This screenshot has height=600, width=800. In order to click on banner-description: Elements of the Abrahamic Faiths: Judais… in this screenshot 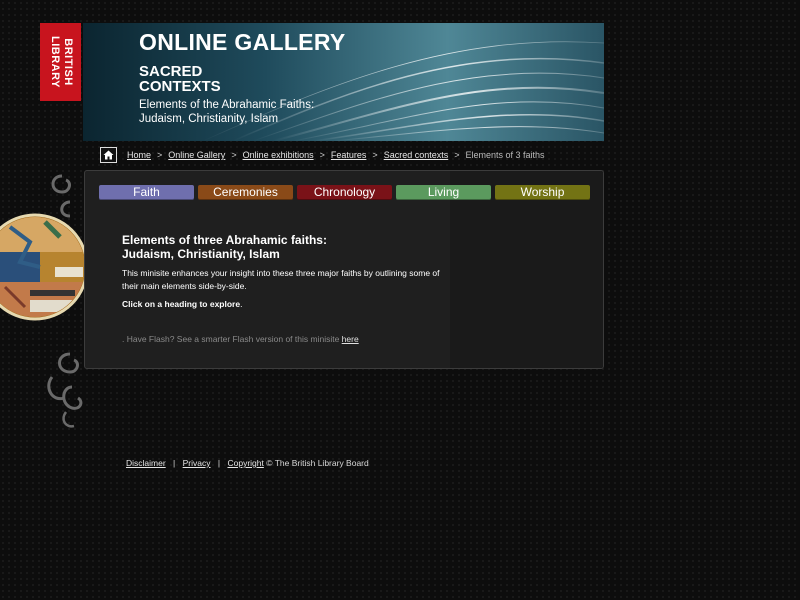, I will do `click(226, 112)`.